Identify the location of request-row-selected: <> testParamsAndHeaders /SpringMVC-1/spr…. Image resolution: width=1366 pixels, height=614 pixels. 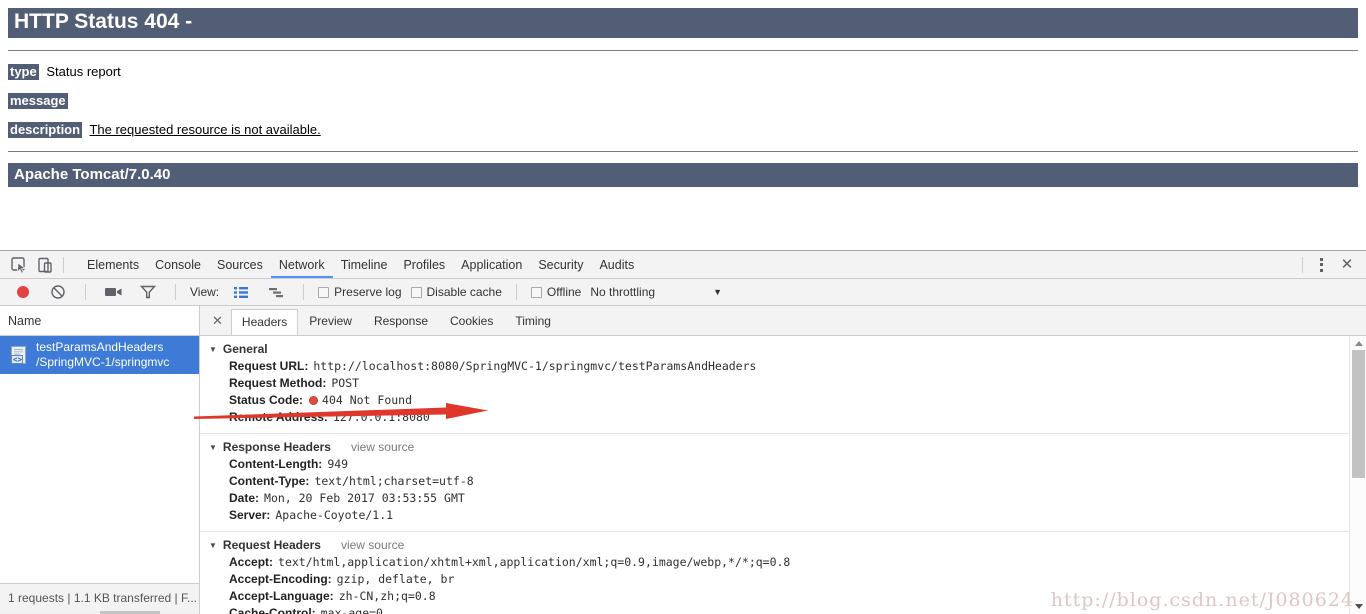
(99, 355).